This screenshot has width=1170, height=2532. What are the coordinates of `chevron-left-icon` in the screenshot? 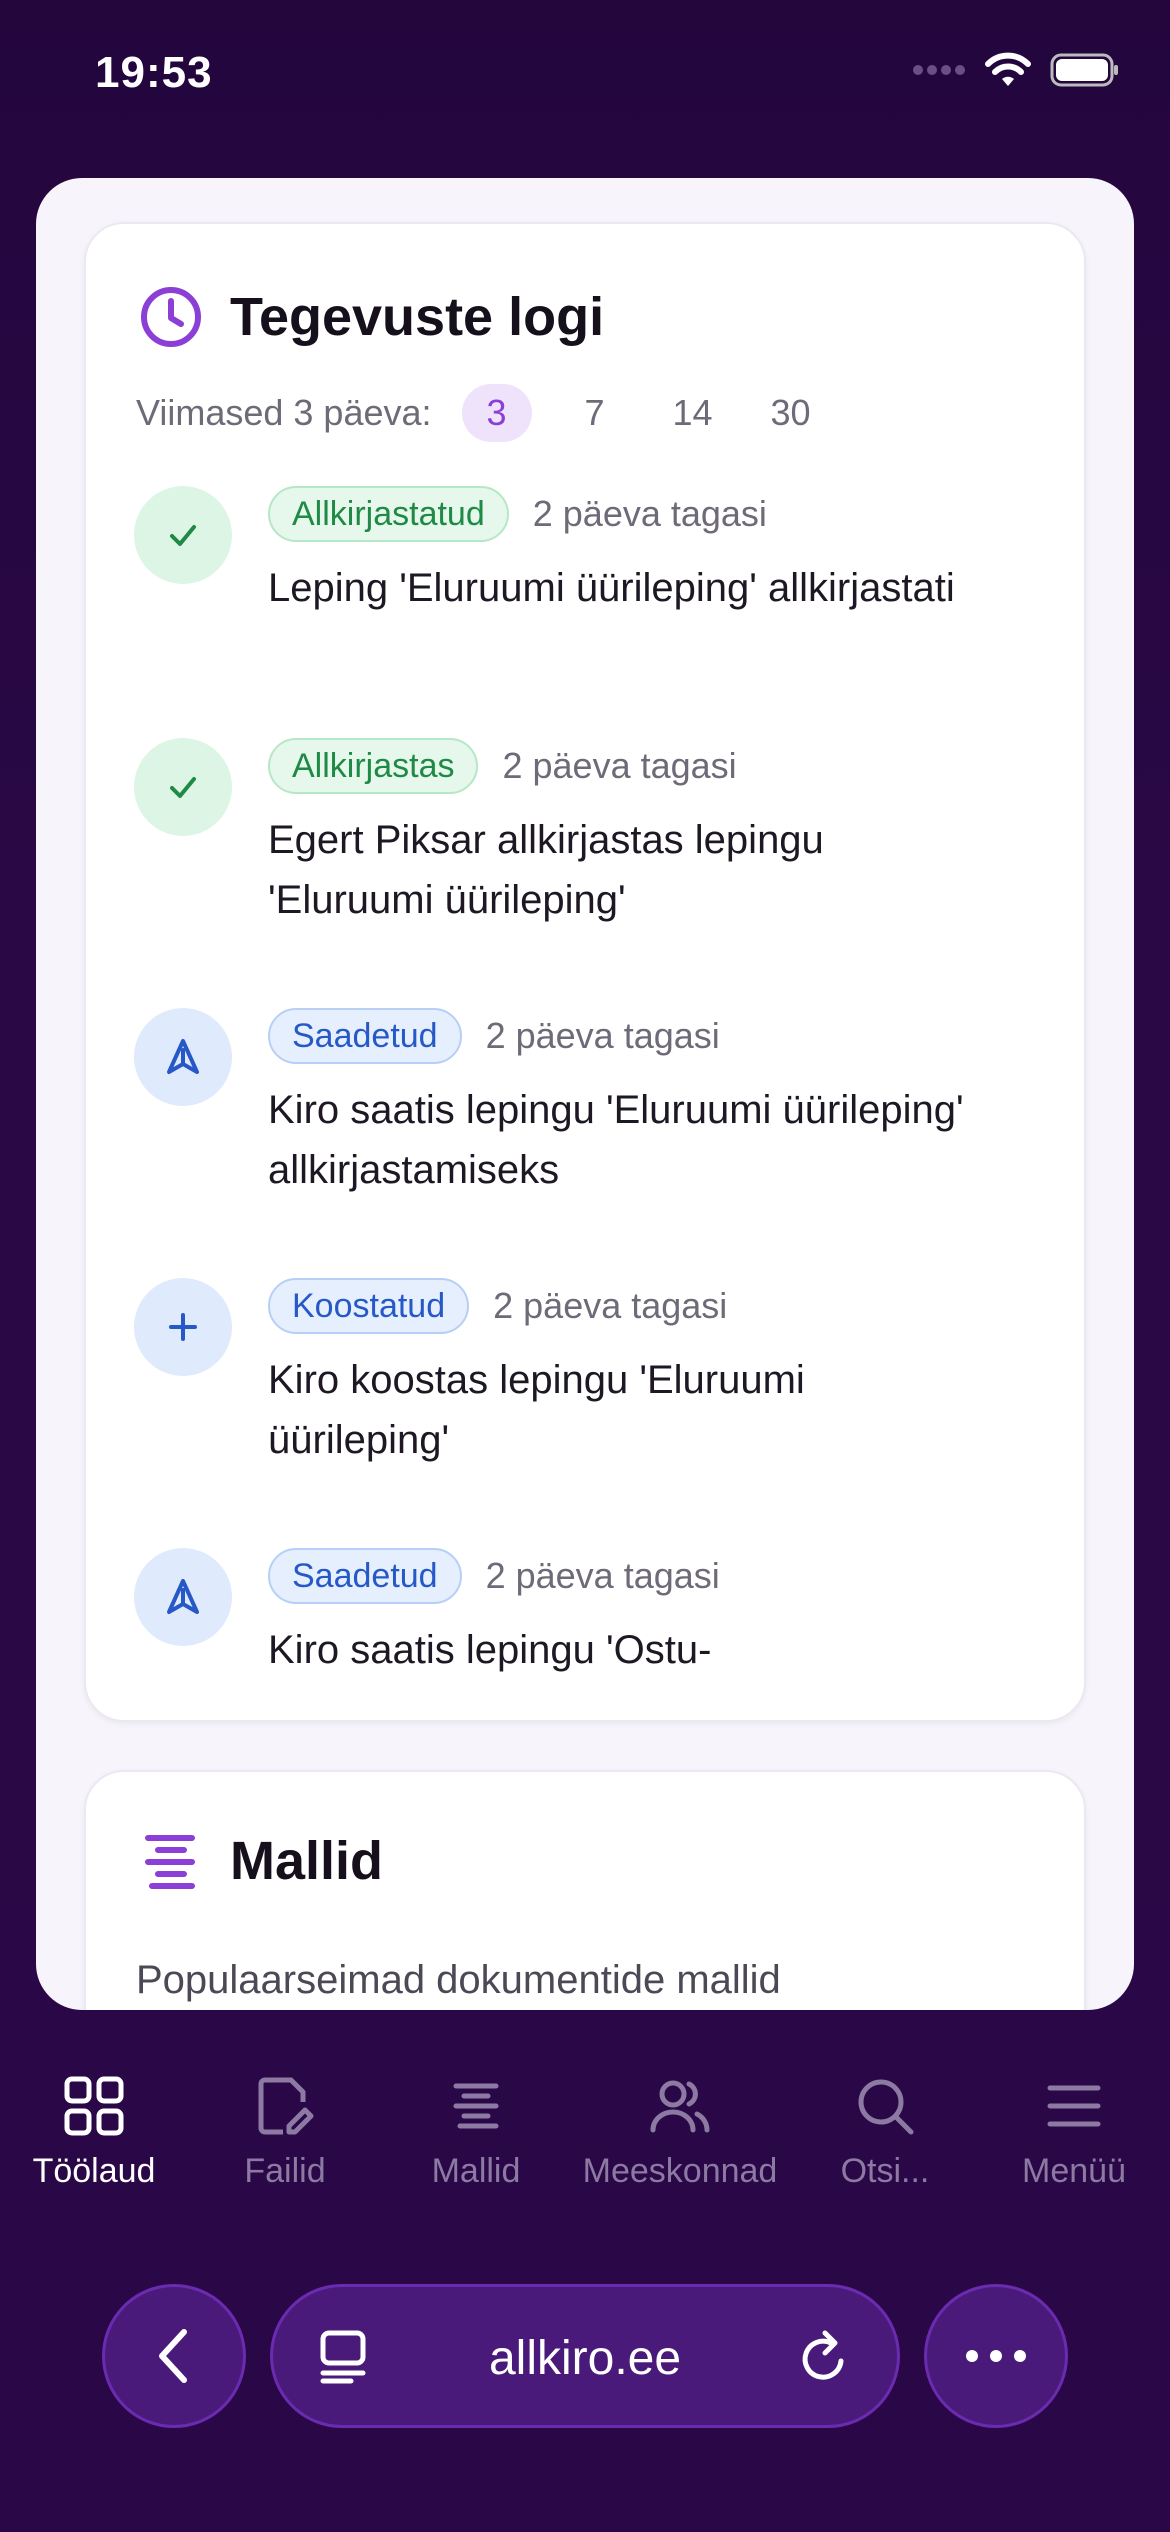 It's located at (173, 2356).